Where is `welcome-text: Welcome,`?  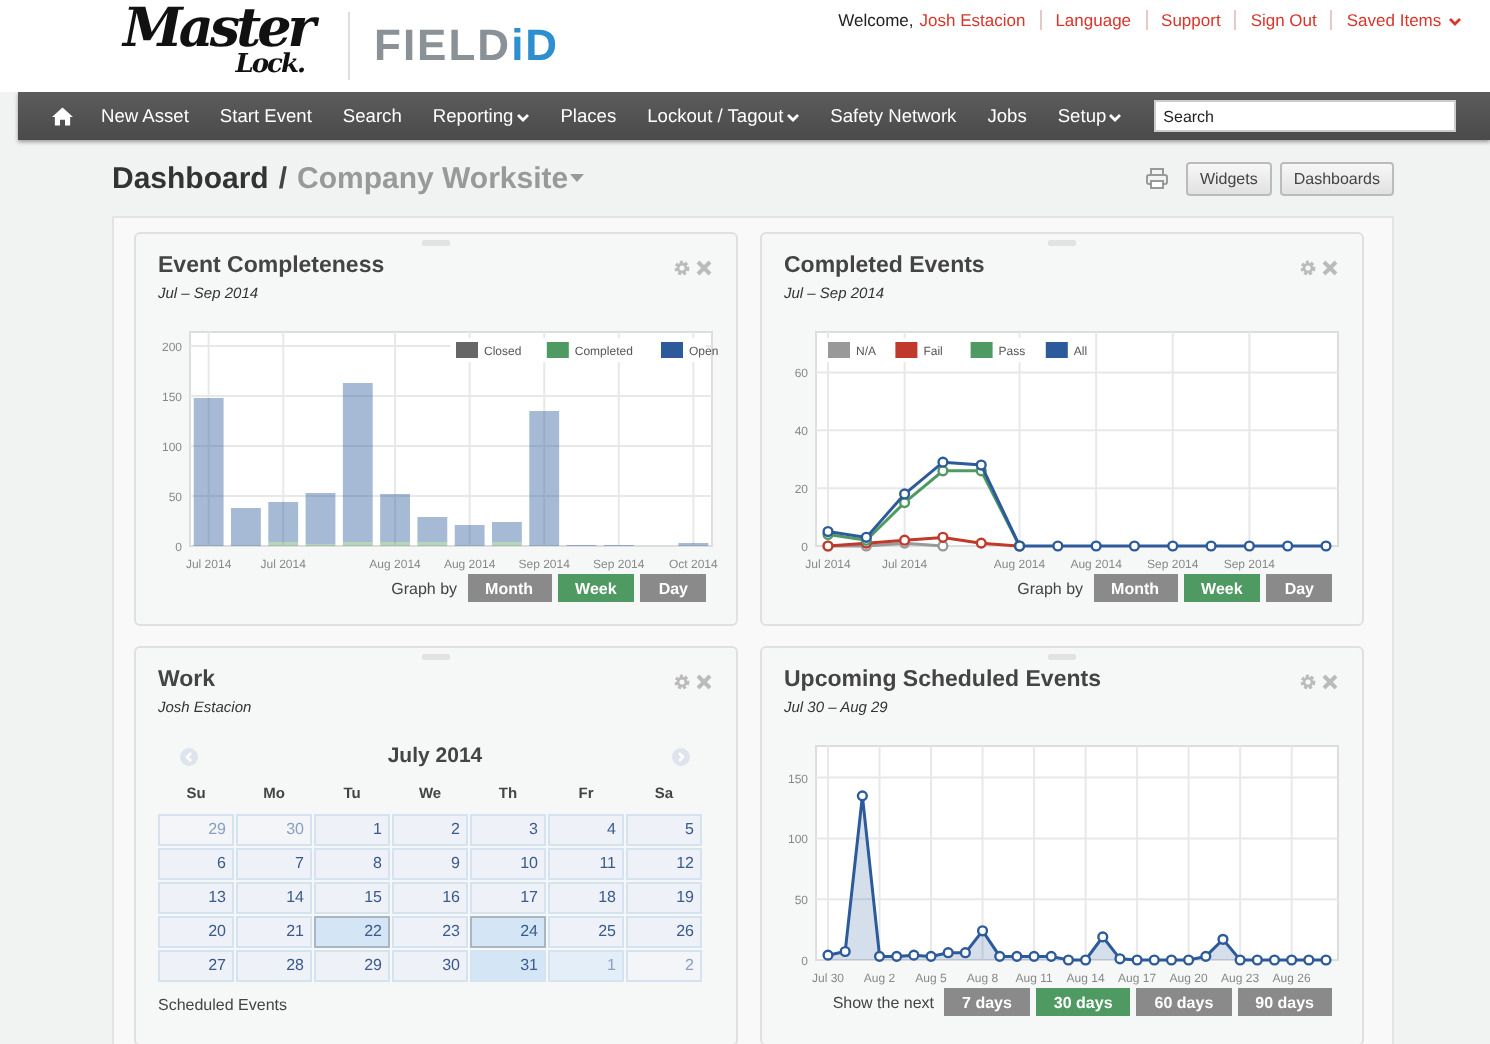 welcome-text: Welcome, is located at coordinates (876, 20).